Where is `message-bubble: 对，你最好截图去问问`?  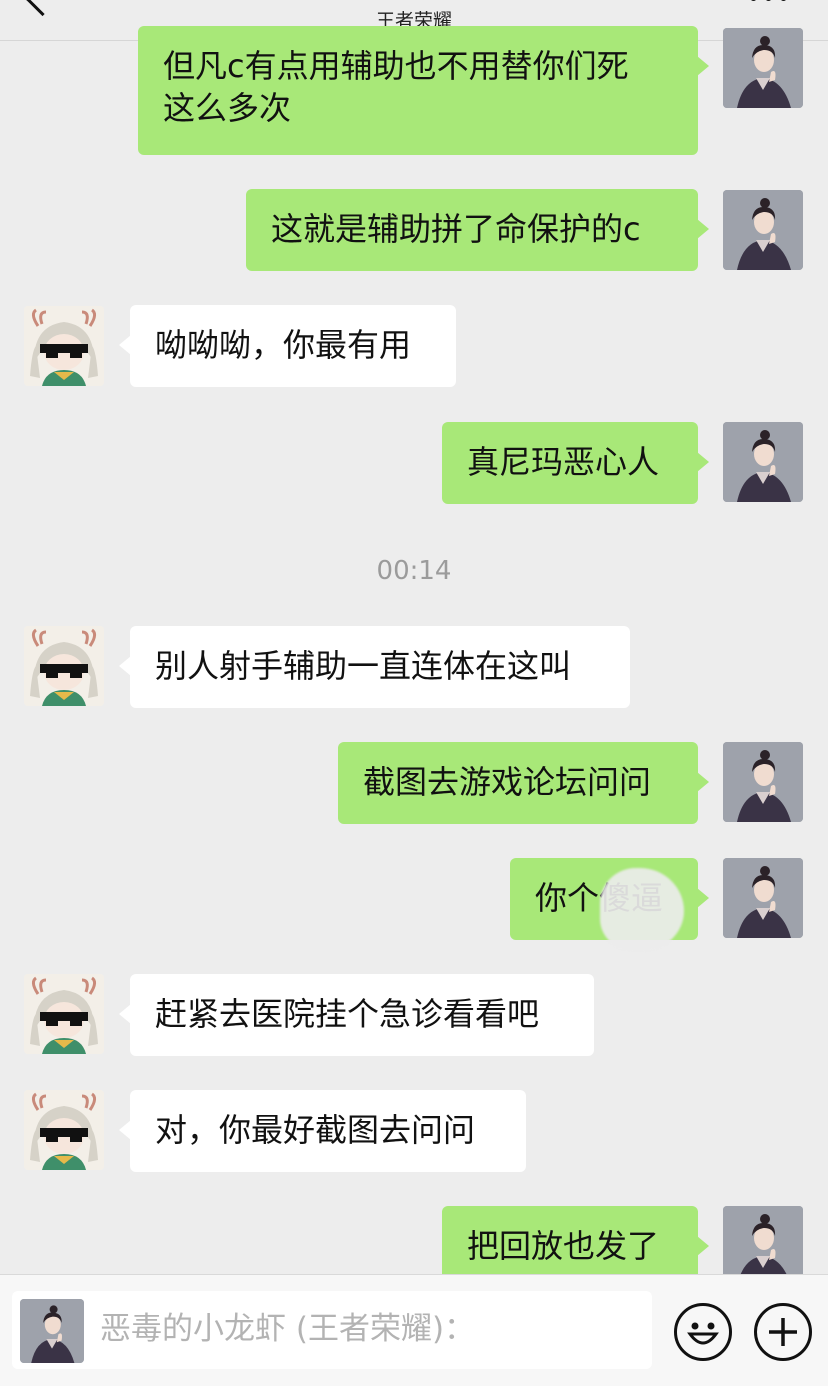 message-bubble: 对，你最好截图去问问 is located at coordinates (322, 1131).